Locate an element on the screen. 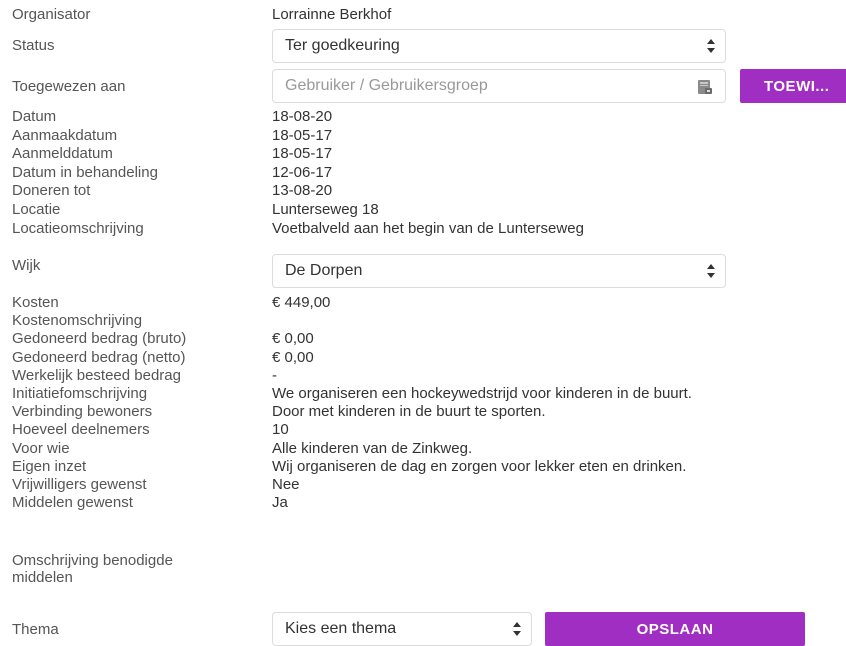  field-label: Voor wie is located at coordinates (41, 448).